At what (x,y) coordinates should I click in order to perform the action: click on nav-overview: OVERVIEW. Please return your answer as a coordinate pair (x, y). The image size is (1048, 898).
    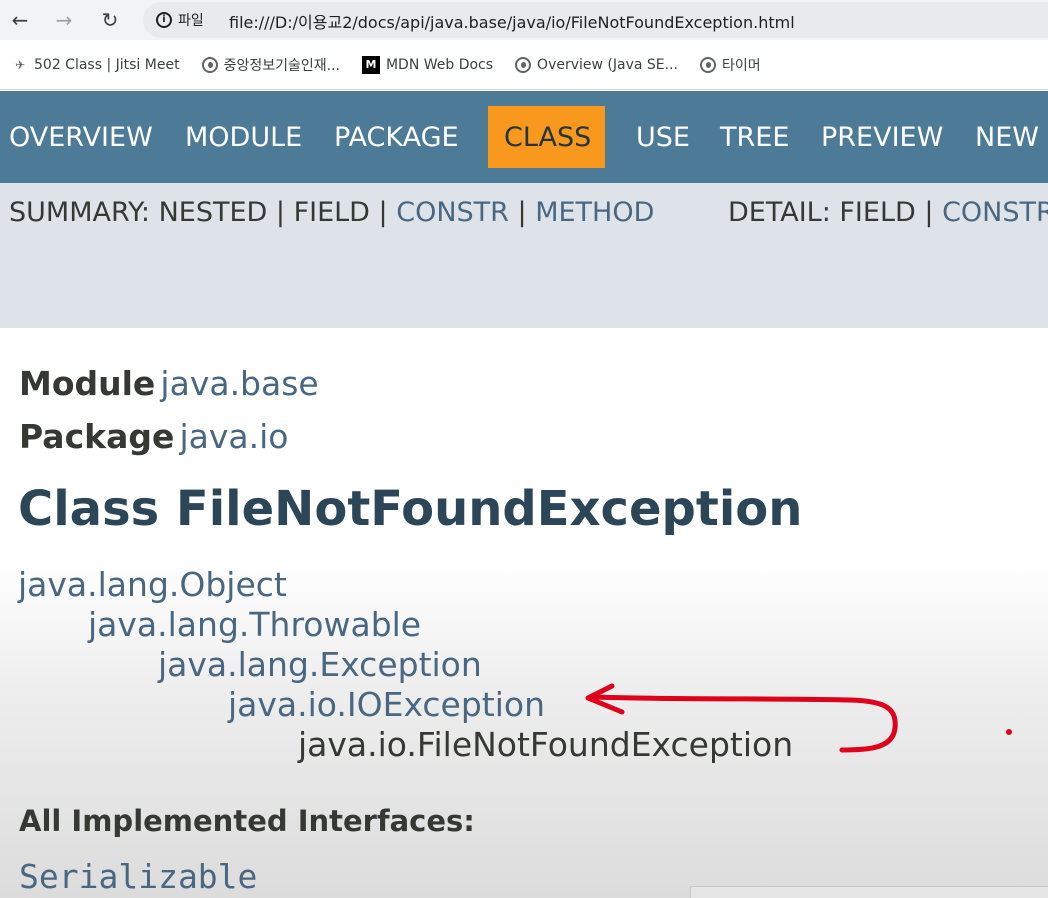
    Looking at the image, I should click on (81, 137).